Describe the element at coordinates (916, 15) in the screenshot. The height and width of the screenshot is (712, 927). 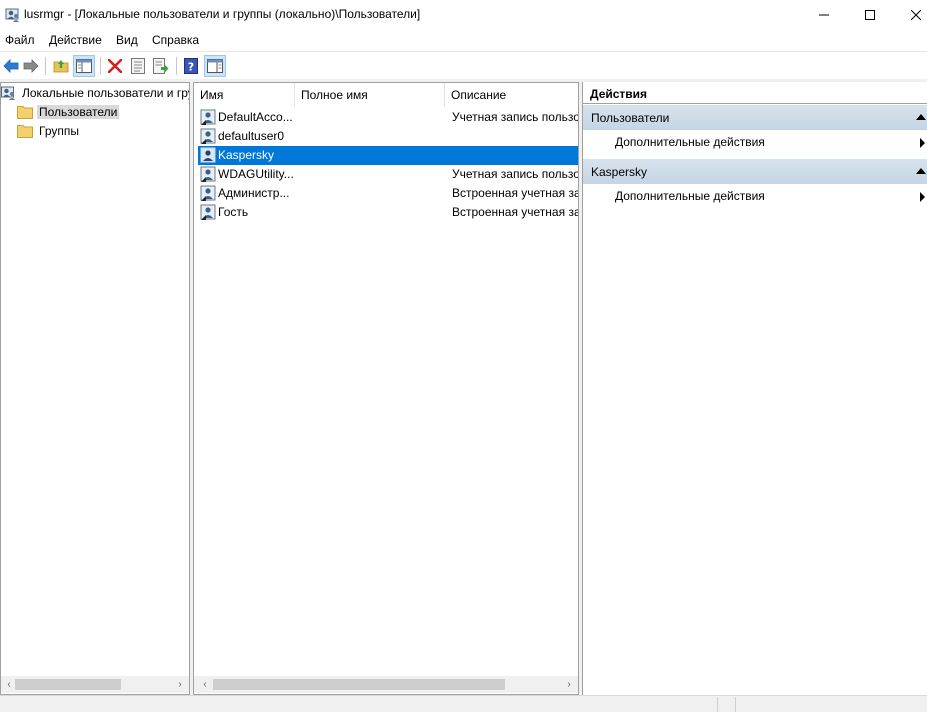
I see `close-icon` at that location.